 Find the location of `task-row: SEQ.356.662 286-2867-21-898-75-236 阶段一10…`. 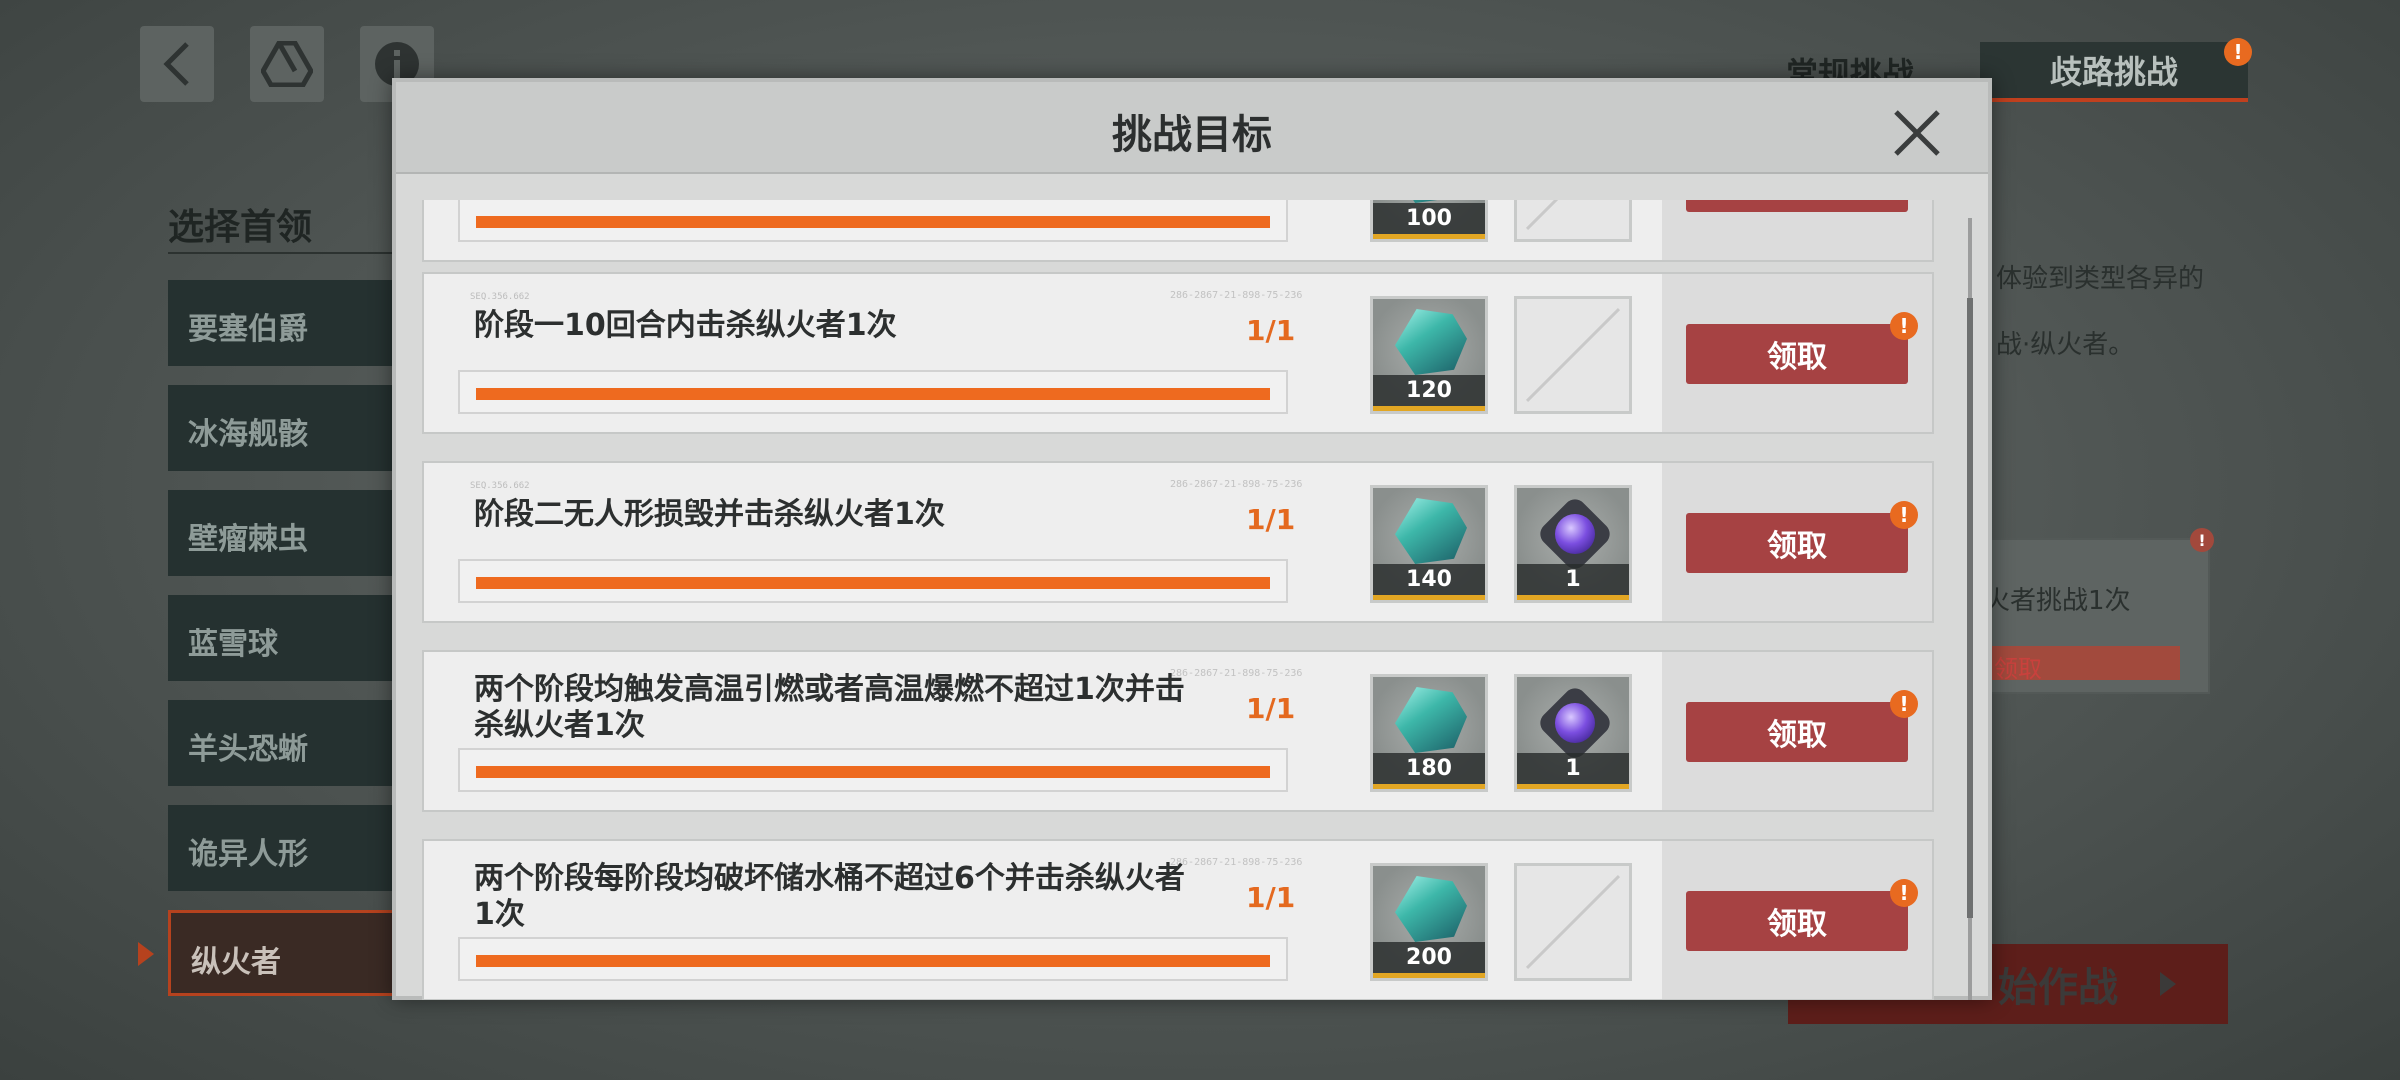

task-row: SEQ.356.662 286-2867-21-898-75-236 阶段一10… is located at coordinates (1178, 353).